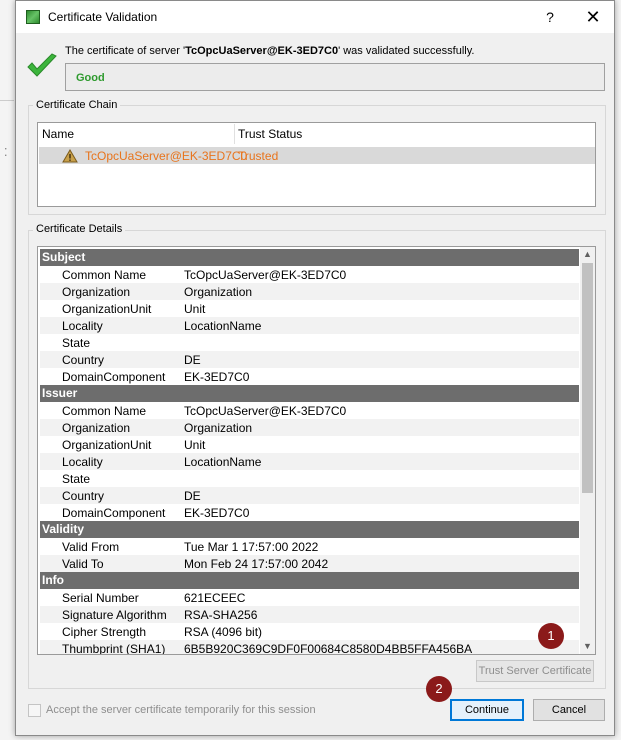  What do you see at coordinates (309, 580) in the screenshot?
I see `details-section-header: Info` at bounding box center [309, 580].